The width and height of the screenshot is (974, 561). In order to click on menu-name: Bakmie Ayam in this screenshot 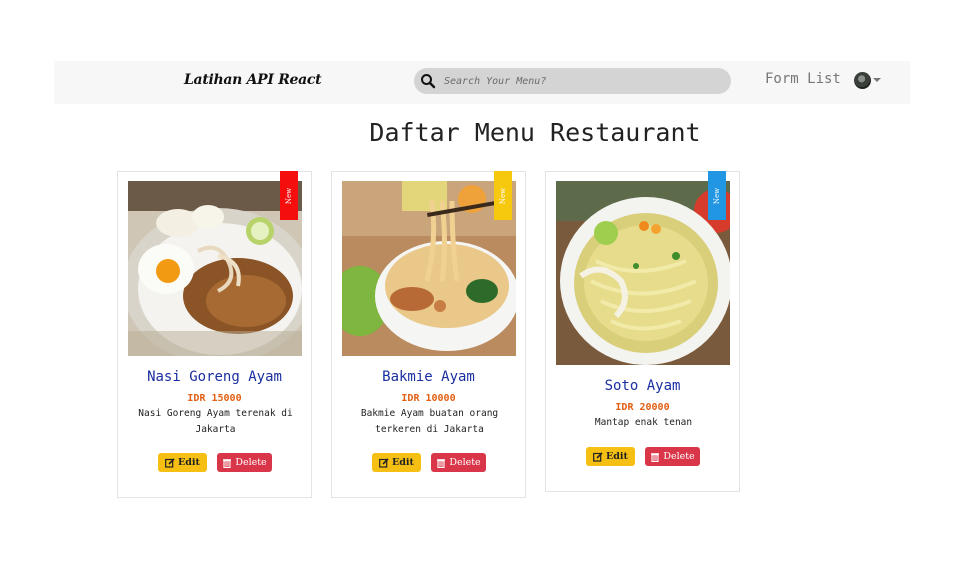, I will do `click(428, 377)`.